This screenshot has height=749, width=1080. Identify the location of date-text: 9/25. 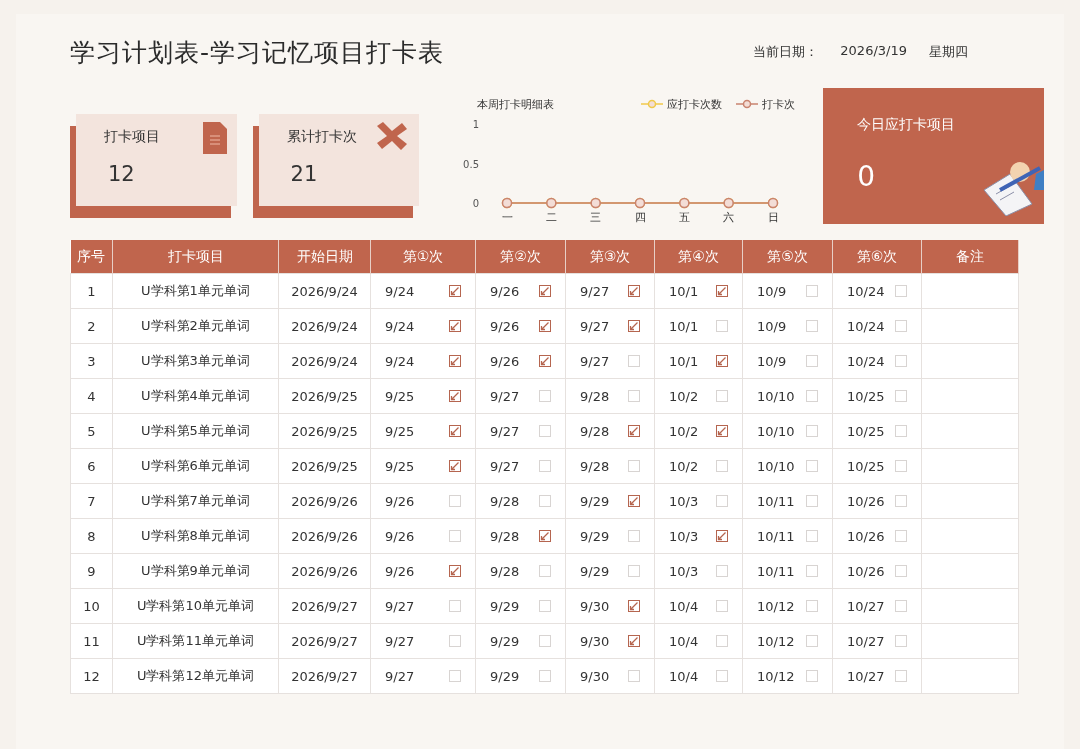
(400, 396).